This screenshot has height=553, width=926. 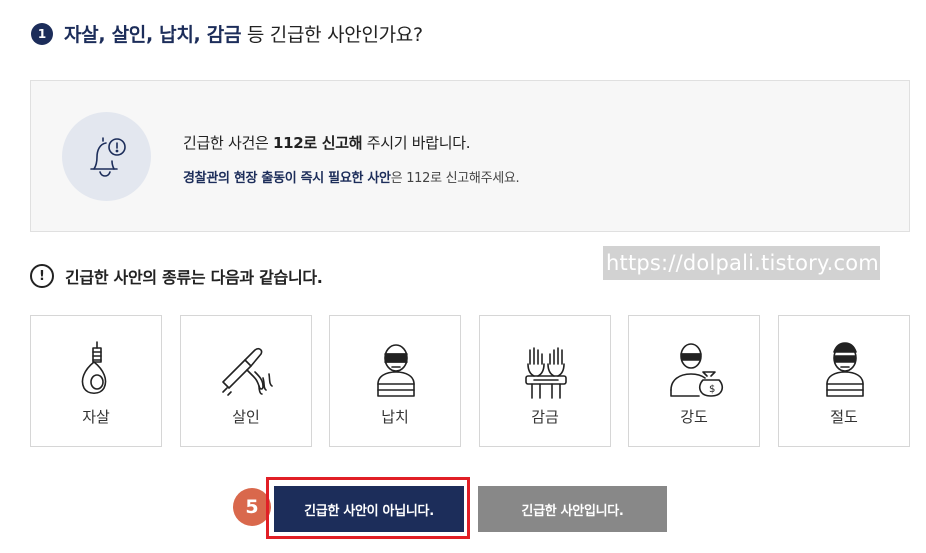 I want to click on type-card-murder: 살인, so click(x=246, y=381).